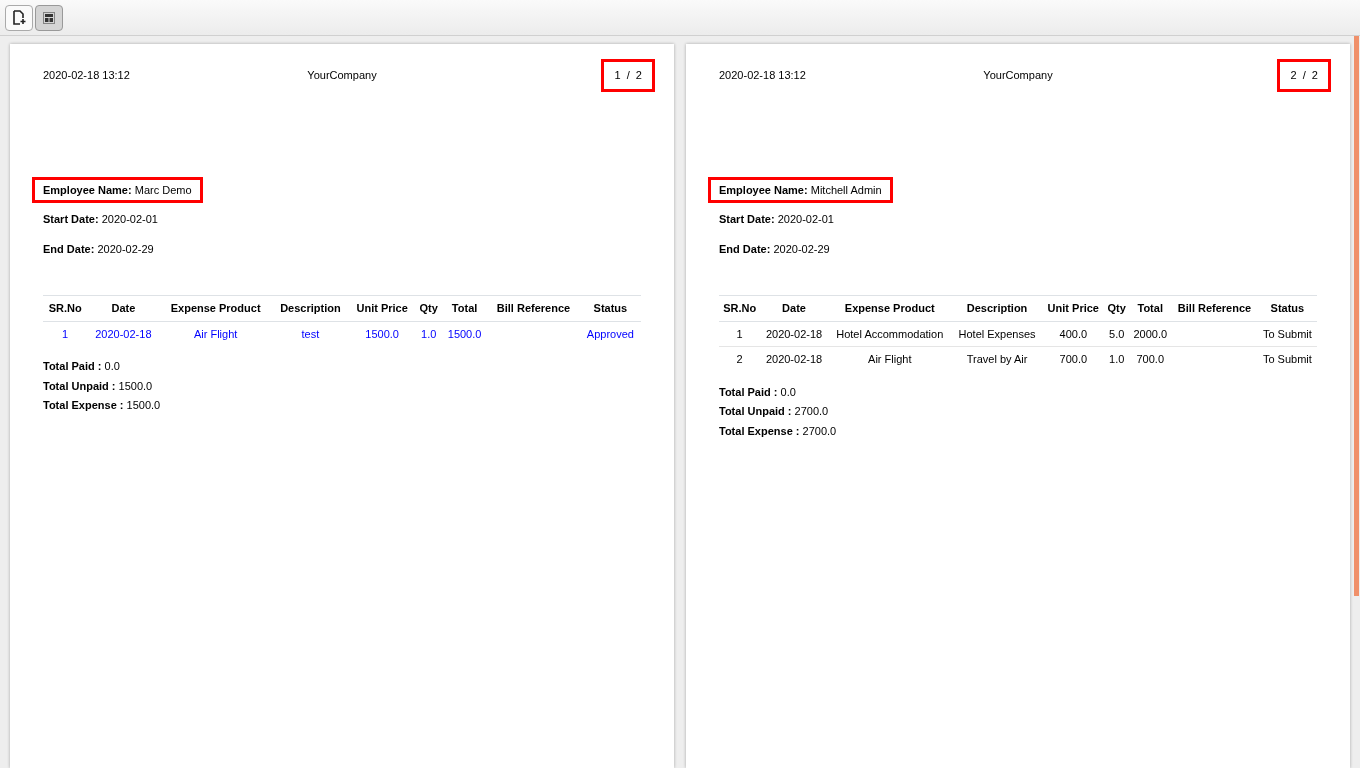  What do you see at coordinates (310, 333) in the screenshot?
I see `table-cell: test` at bounding box center [310, 333].